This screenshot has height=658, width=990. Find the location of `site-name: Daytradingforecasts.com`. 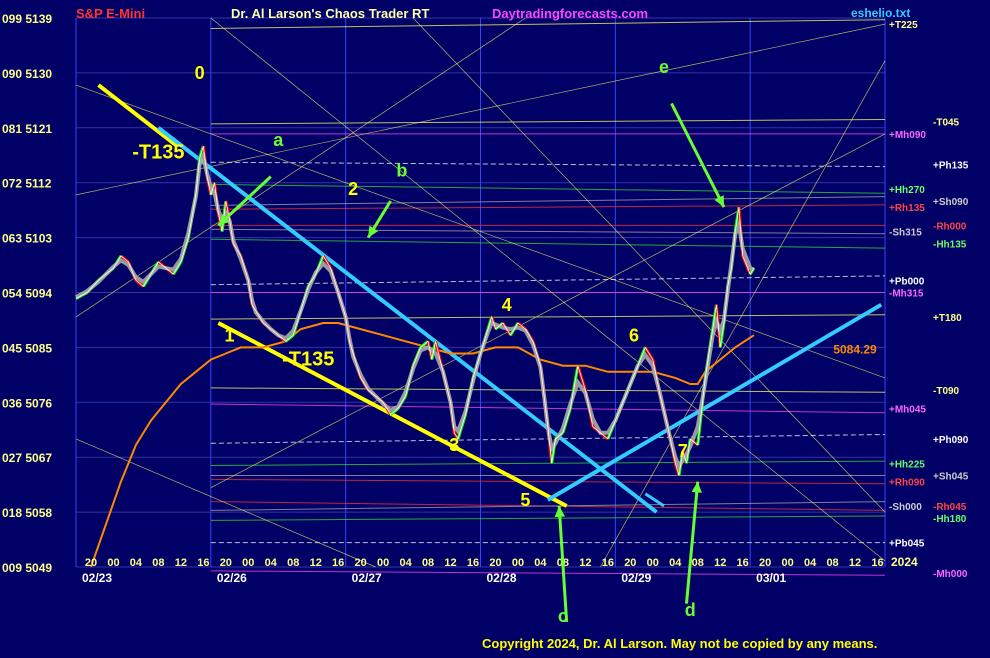

site-name: Daytradingforecasts.com is located at coordinates (570, 13).